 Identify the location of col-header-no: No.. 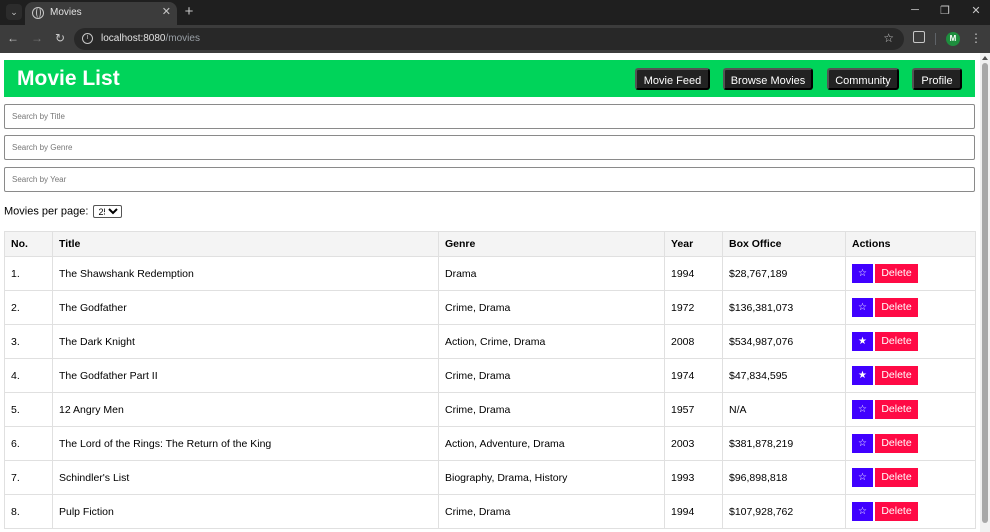
(28, 244).